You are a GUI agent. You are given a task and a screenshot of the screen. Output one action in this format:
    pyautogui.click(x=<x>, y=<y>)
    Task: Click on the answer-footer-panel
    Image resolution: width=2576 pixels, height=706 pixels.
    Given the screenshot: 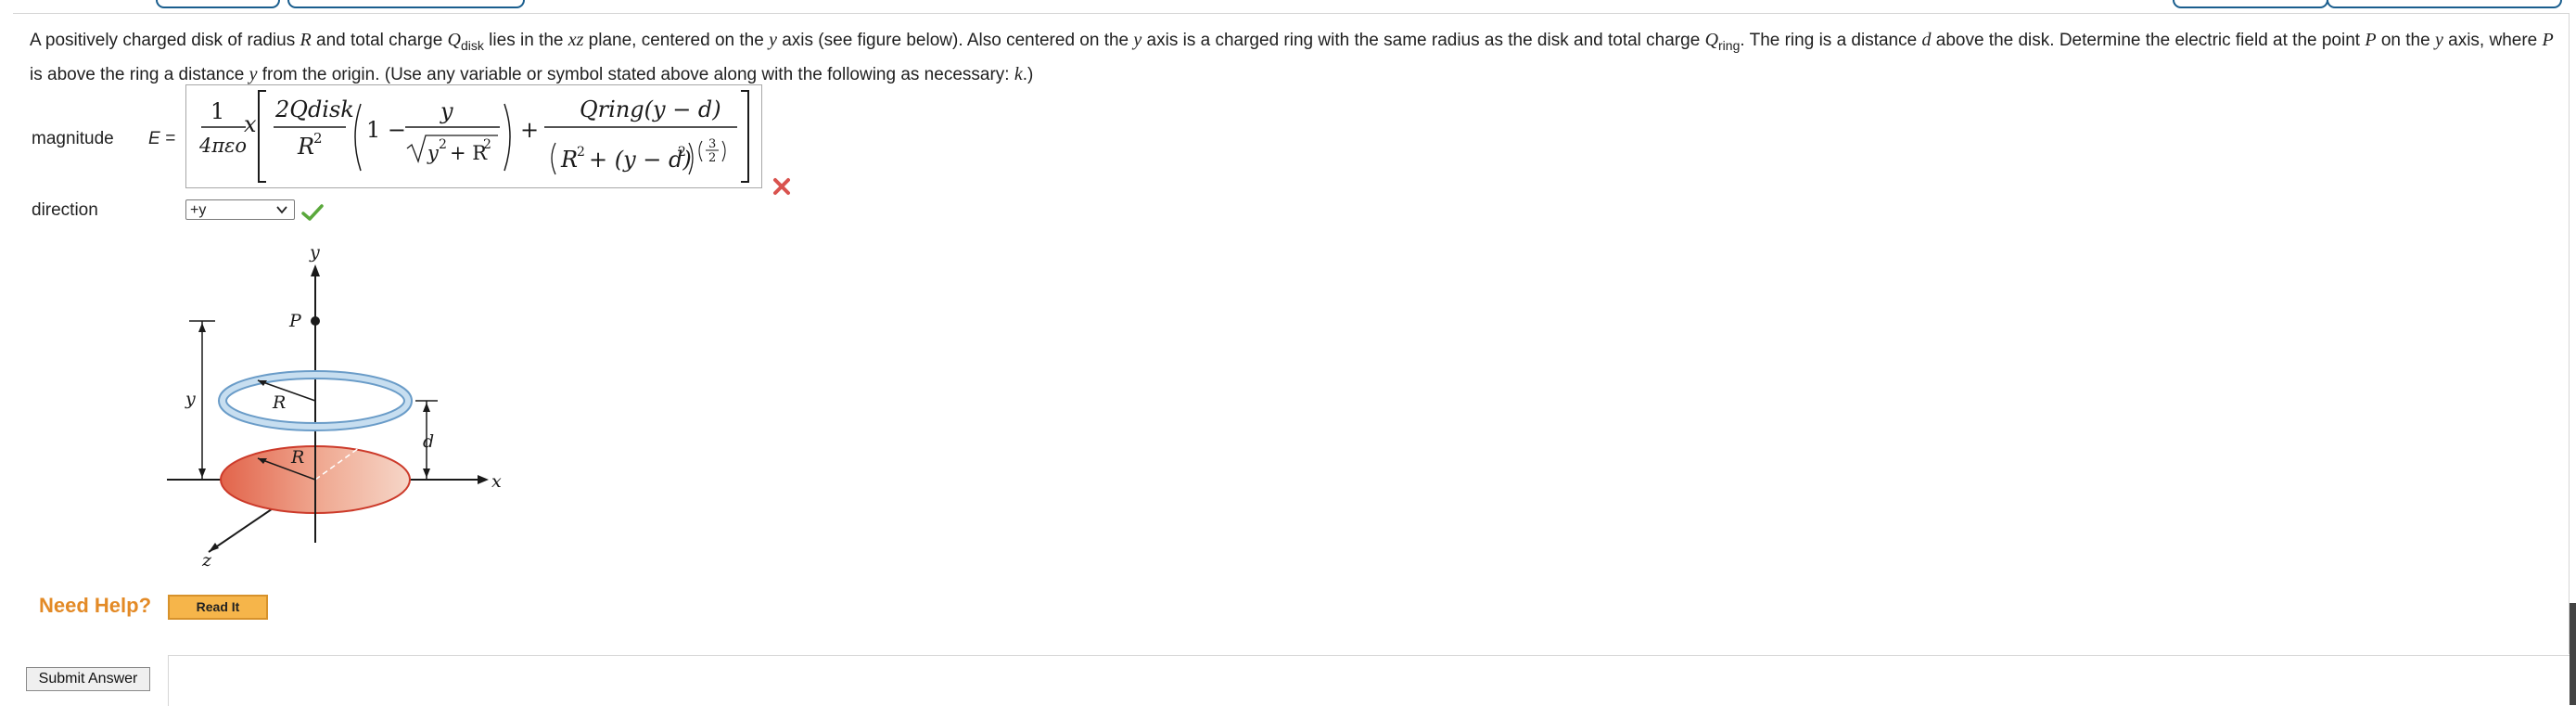 What is the action you would take?
    pyautogui.click(x=1372, y=680)
    